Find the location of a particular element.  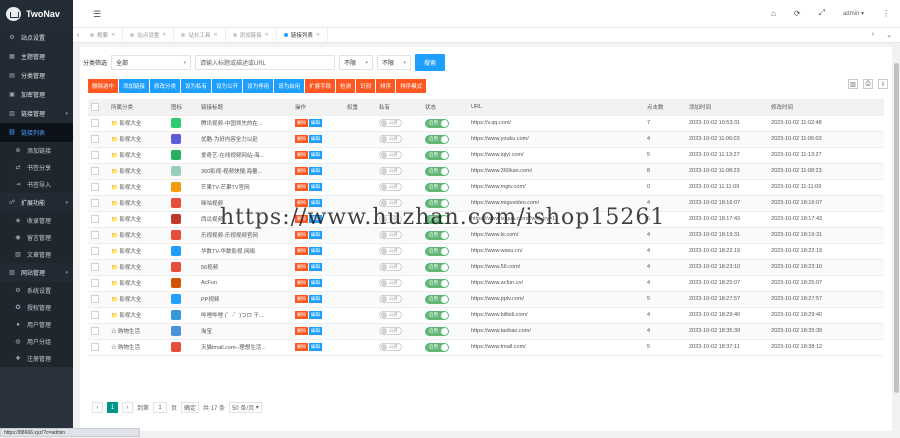

export-icon: ⇩ is located at coordinates (883, 84).